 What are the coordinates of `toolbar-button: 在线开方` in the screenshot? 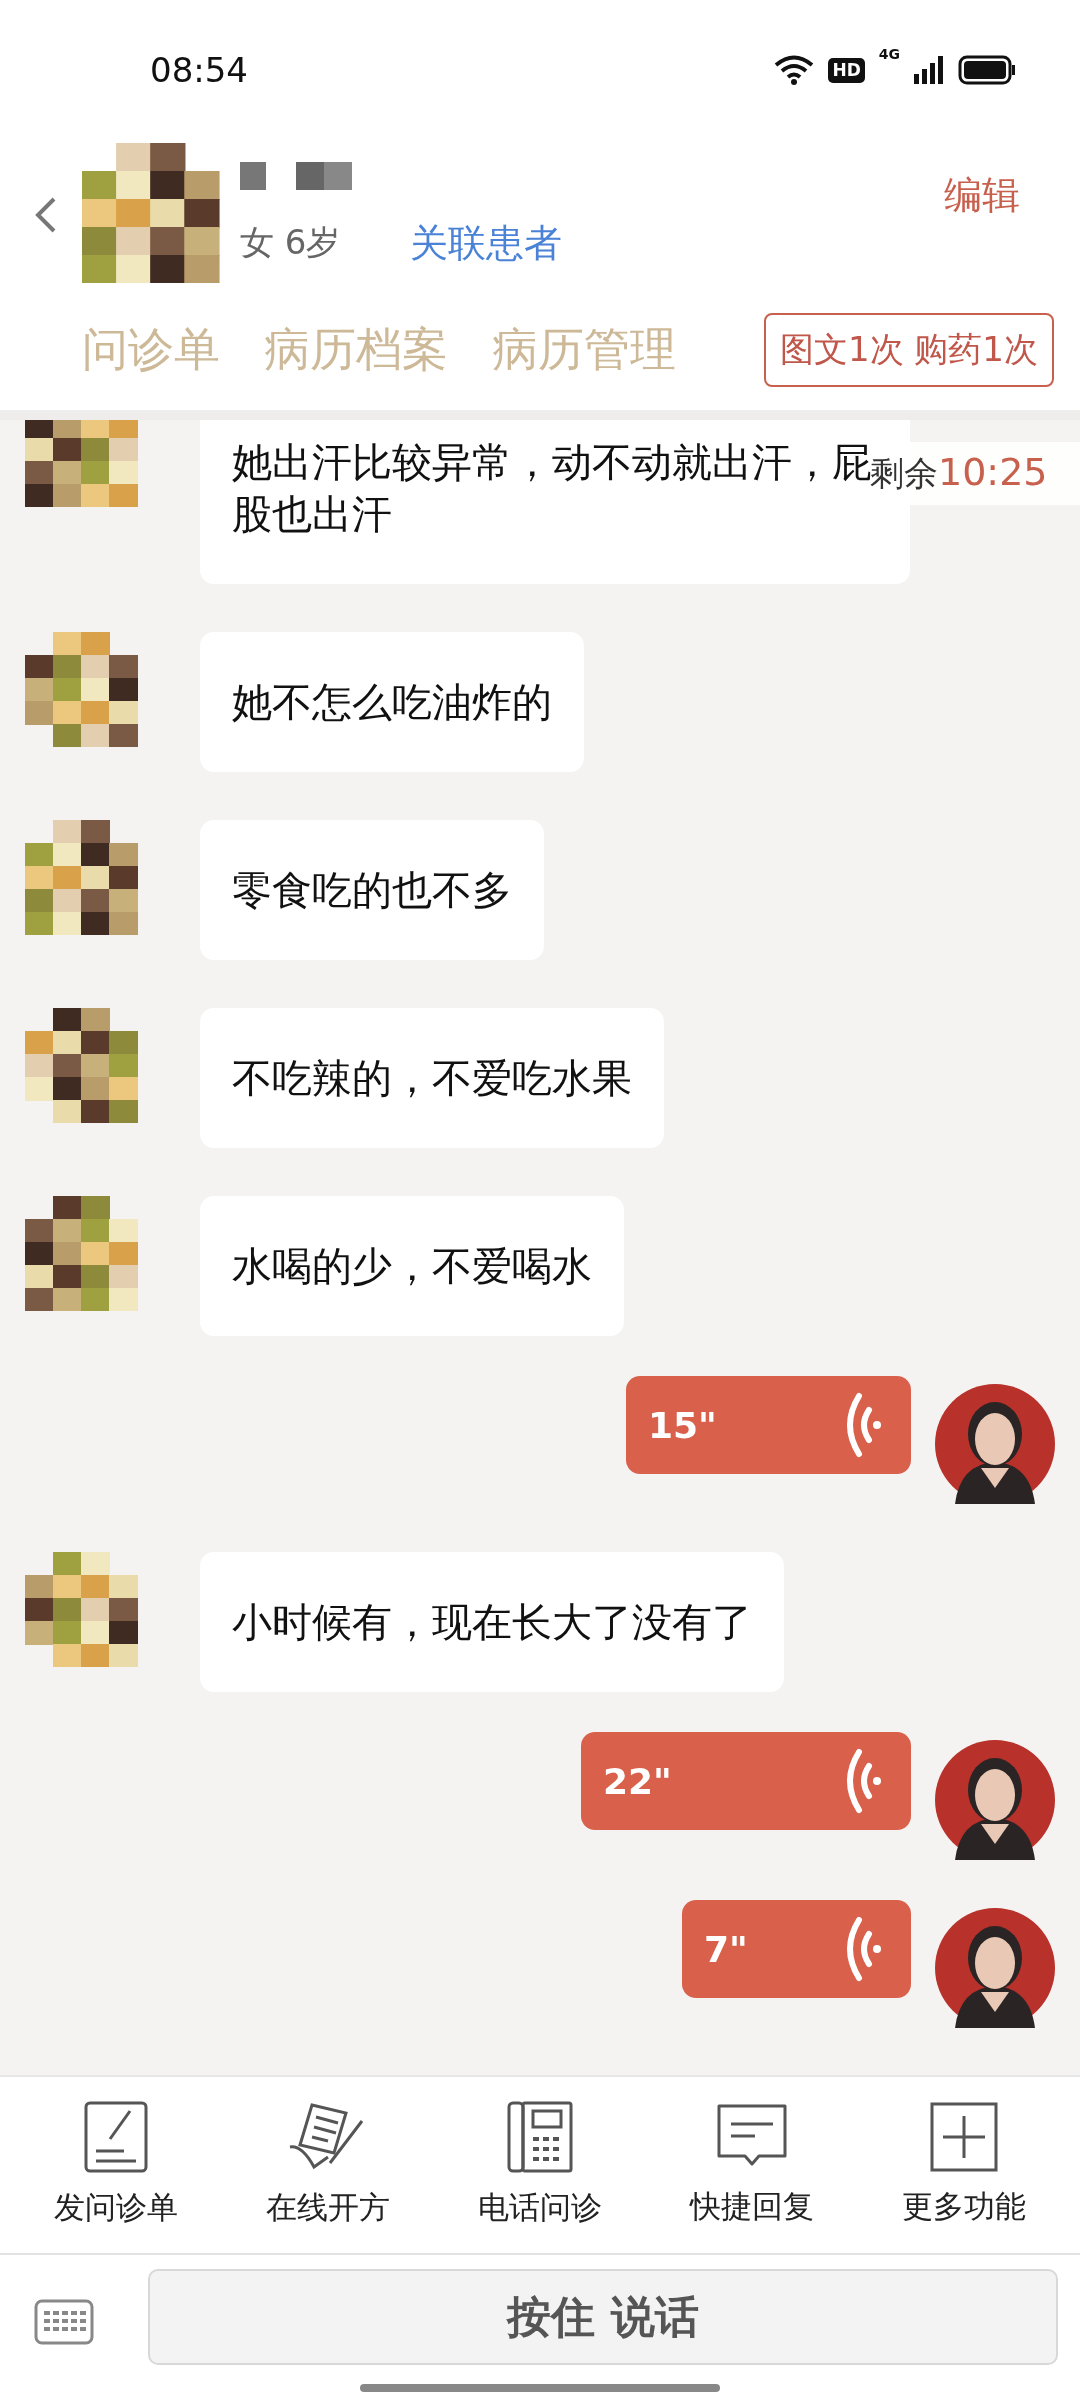 It's located at (328, 2165).